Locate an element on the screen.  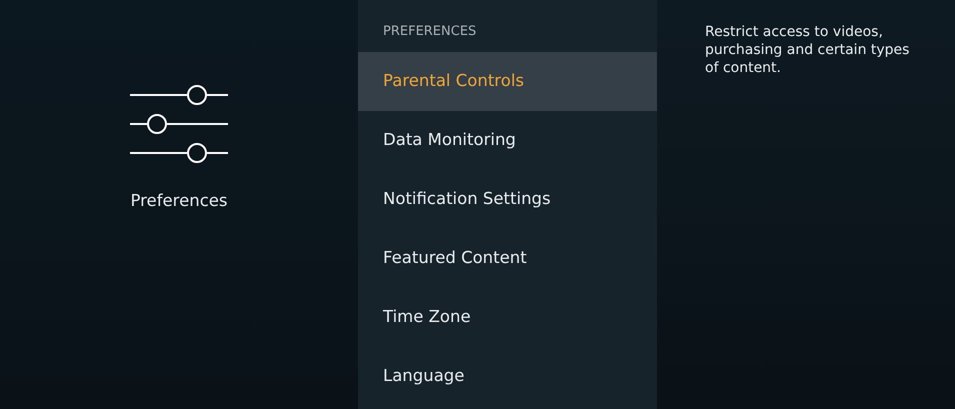
menu-header: PREFERENCES is located at coordinates (430, 32).